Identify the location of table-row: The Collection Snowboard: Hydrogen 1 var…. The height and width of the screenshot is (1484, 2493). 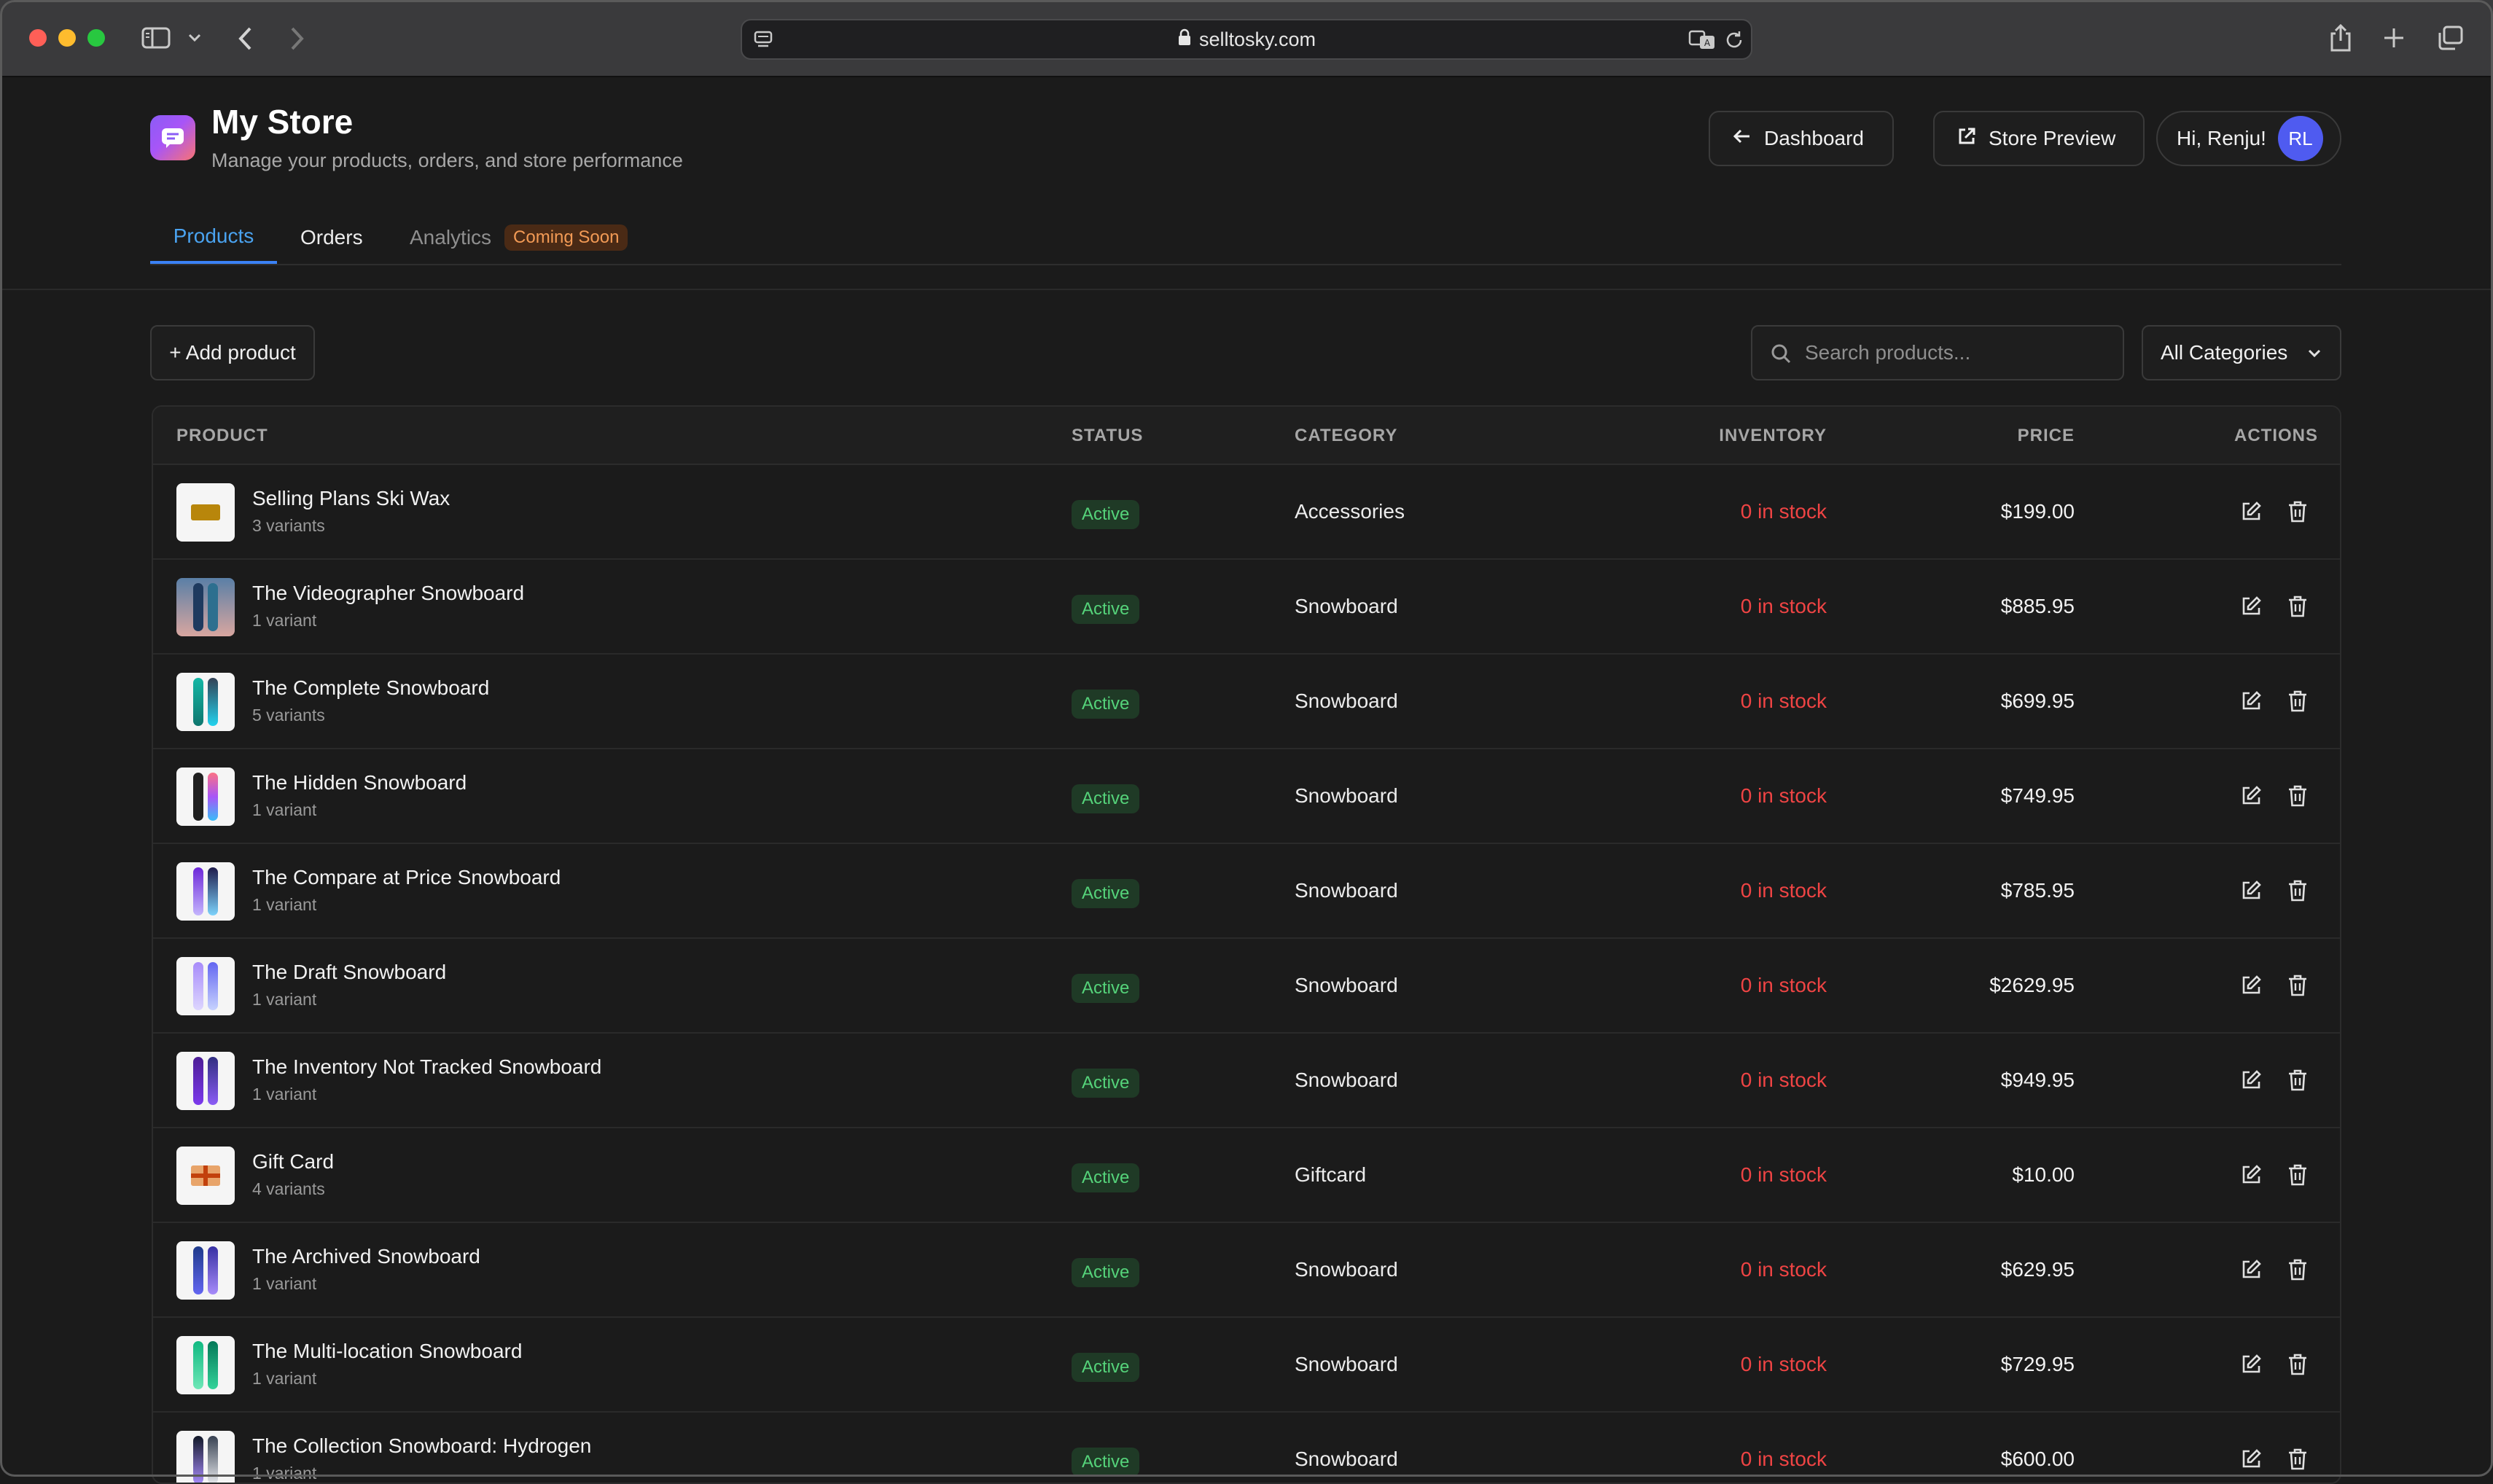
(1246, 1448).